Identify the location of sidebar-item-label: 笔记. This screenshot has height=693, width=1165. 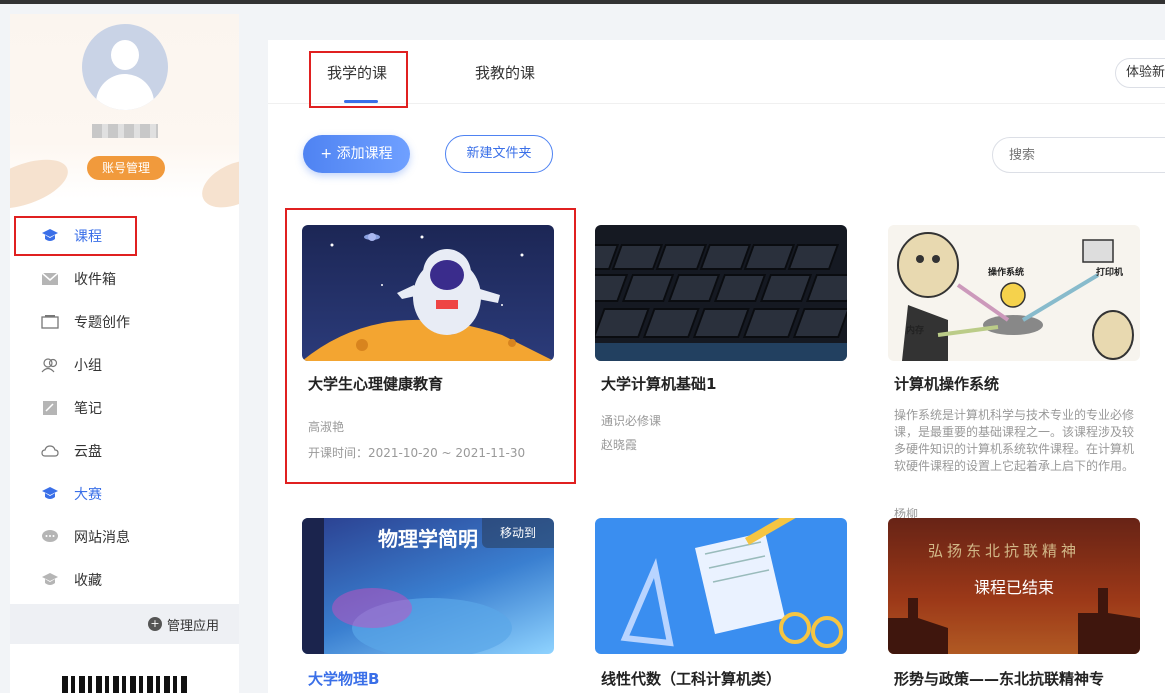
(88, 408).